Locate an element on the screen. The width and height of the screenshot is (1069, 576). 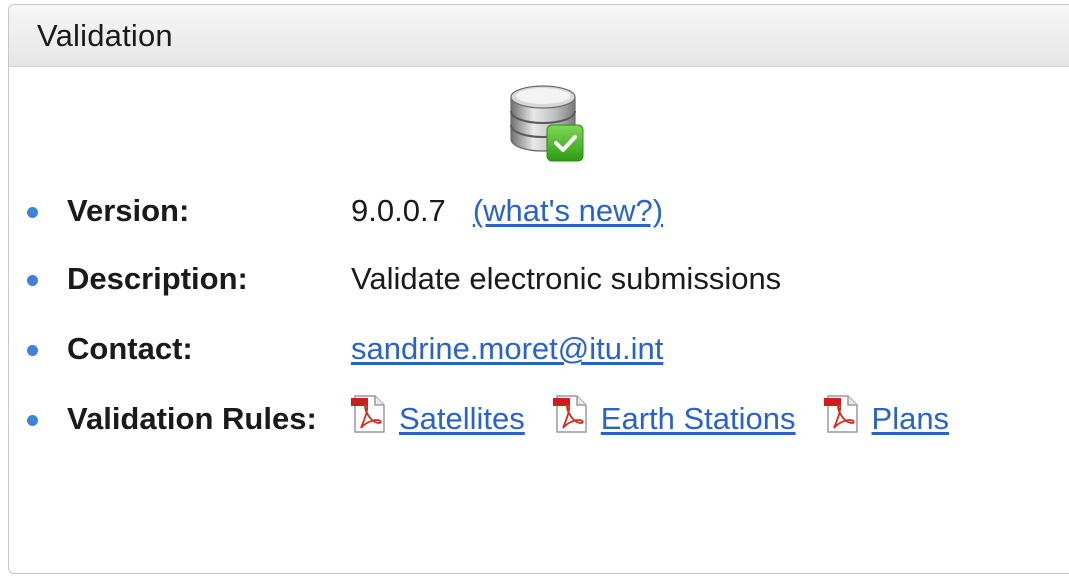
description-label: Description: is located at coordinates (157, 278).